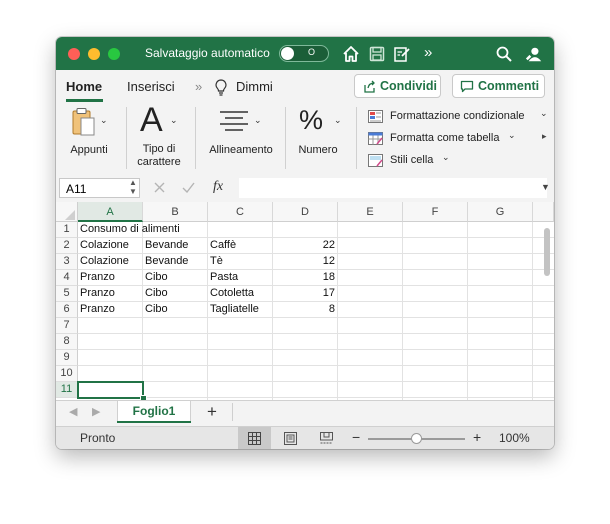 This screenshot has height=524, width=610. Describe the element at coordinates (91, 139) in the screenshot. I see `clipboard-group: ⌄ Appunti` at that location.